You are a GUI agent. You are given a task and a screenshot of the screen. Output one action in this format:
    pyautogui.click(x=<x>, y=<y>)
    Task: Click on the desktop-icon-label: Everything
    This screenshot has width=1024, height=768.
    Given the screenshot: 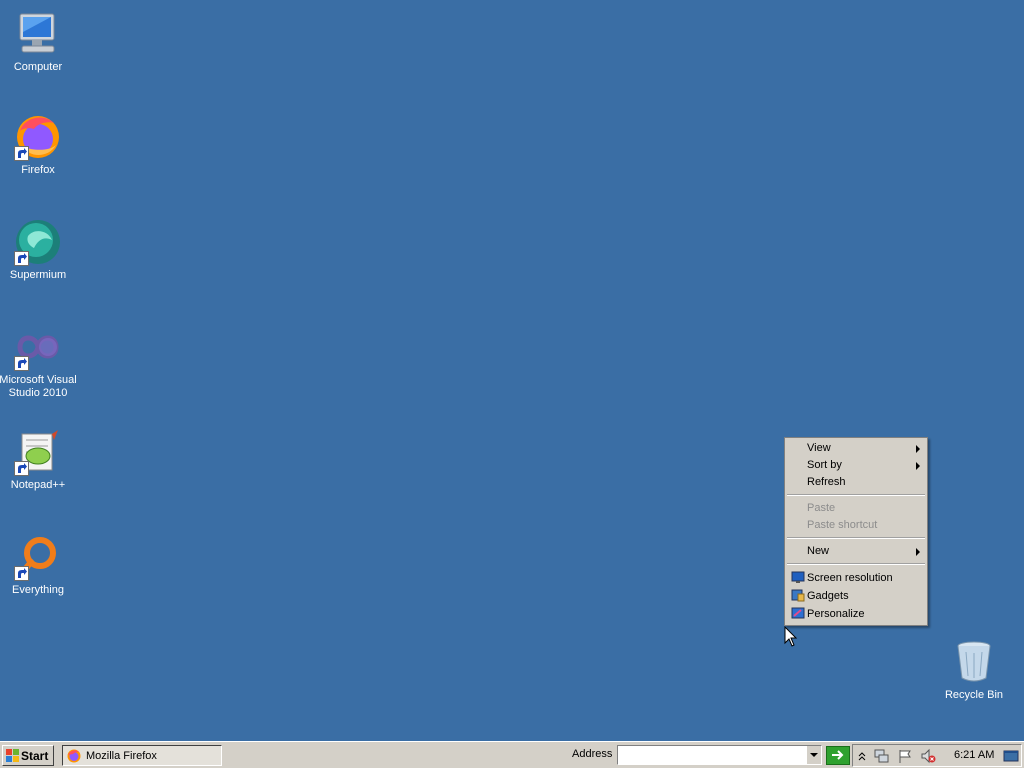 What is the action you would take?
    pyautogui.click(x=38, y=590)
    